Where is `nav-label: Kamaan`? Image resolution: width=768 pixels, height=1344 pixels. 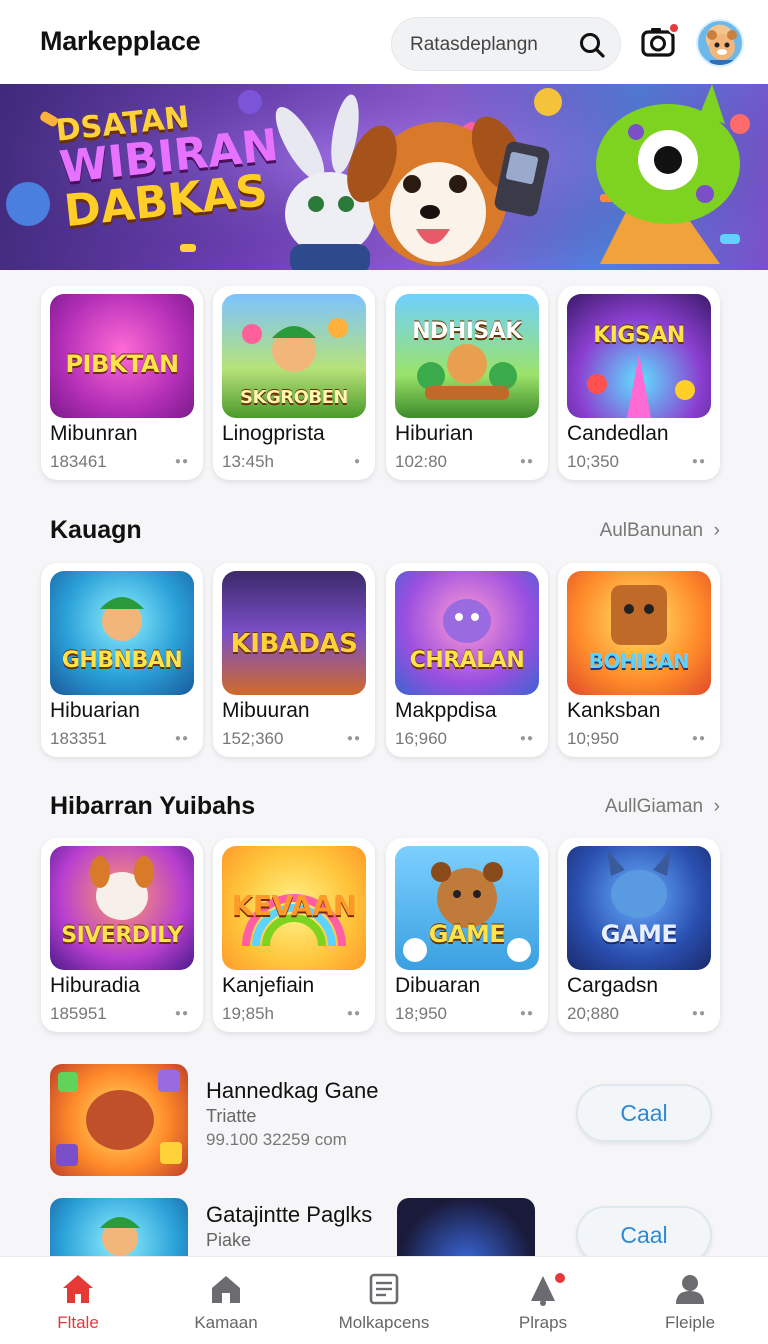 nav-label: Kamaan is located at coordinates (226, 1322).